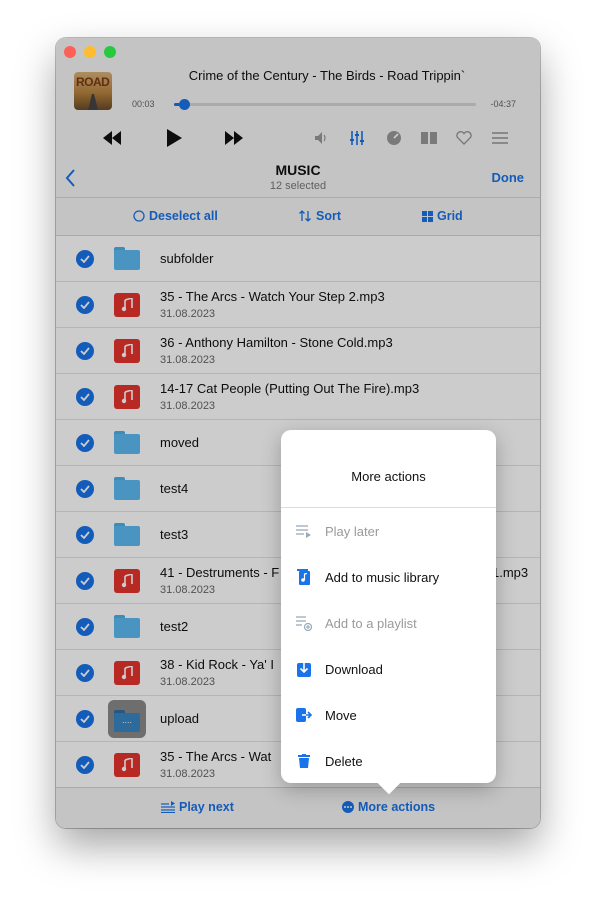  I want to click on trash-icon, so click(304, 761).